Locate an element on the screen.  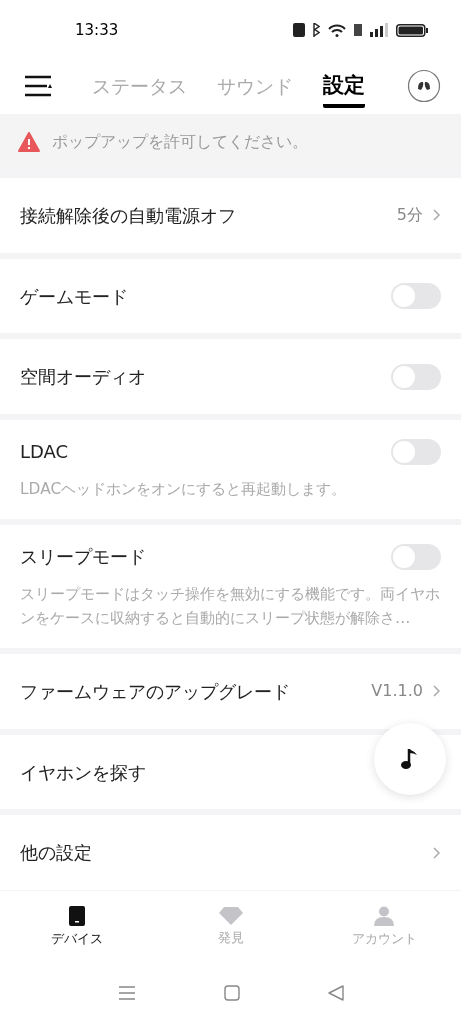
setting-label: LDAC is located at coordinates (44, 452).